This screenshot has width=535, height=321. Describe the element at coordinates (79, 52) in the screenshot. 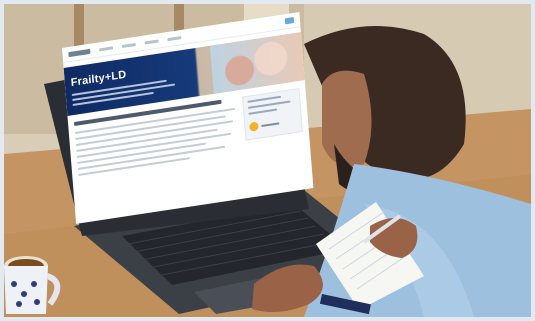

I see `site-logo` at that location.